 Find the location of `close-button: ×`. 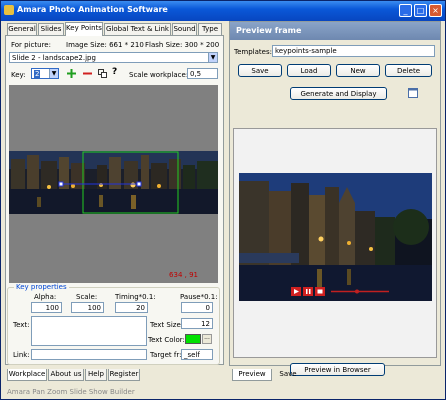

close-button: × is located at coordinates (435, 10).